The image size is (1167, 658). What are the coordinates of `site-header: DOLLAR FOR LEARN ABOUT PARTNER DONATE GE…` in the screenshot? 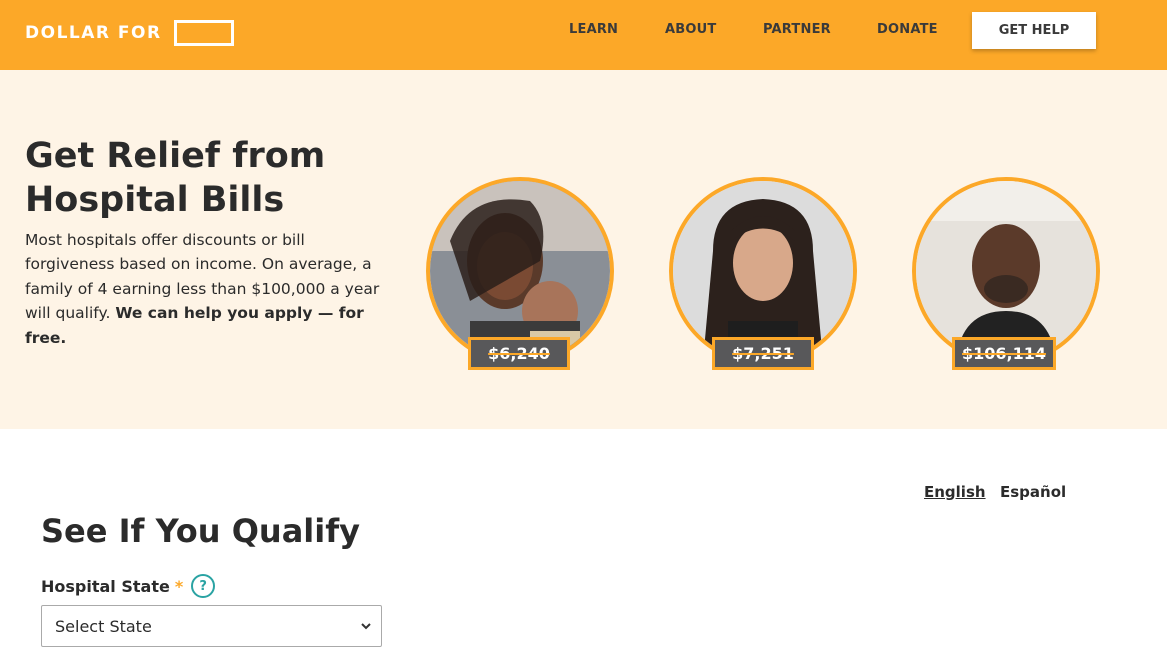 It's located at (583, 35).